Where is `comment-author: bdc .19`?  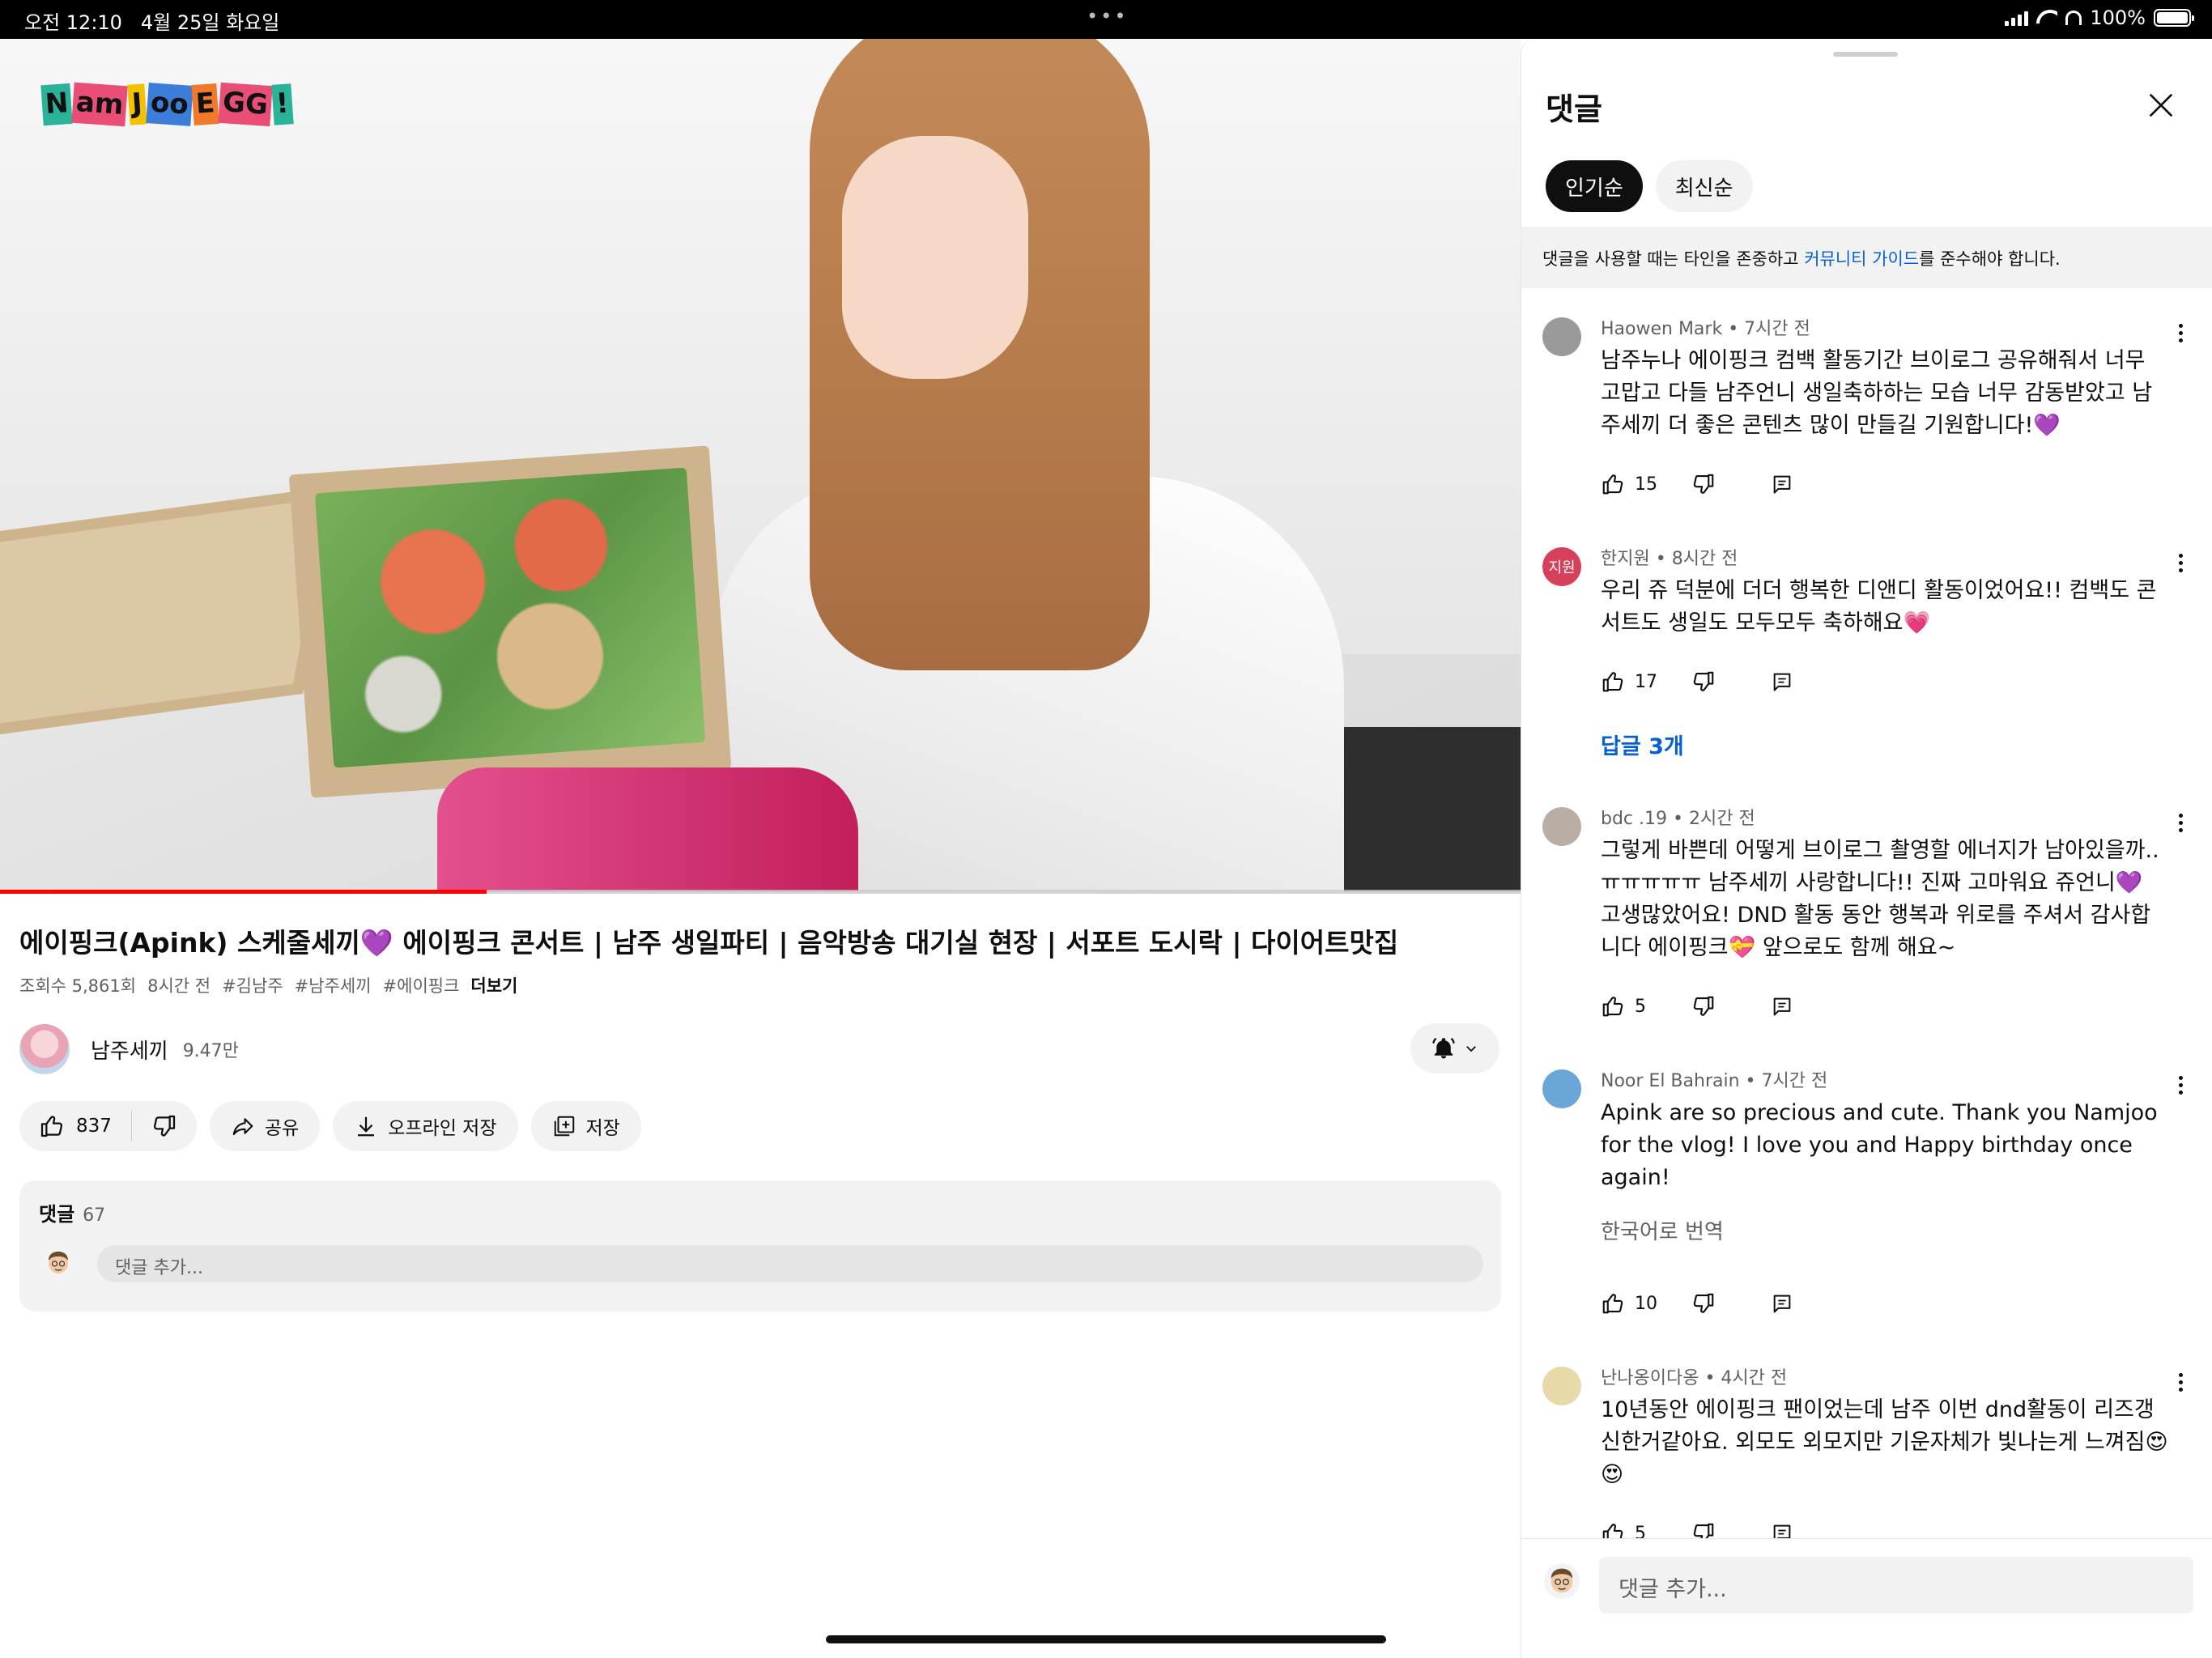
comment-author: bdc .19 is located at coordinates (1634, 819).